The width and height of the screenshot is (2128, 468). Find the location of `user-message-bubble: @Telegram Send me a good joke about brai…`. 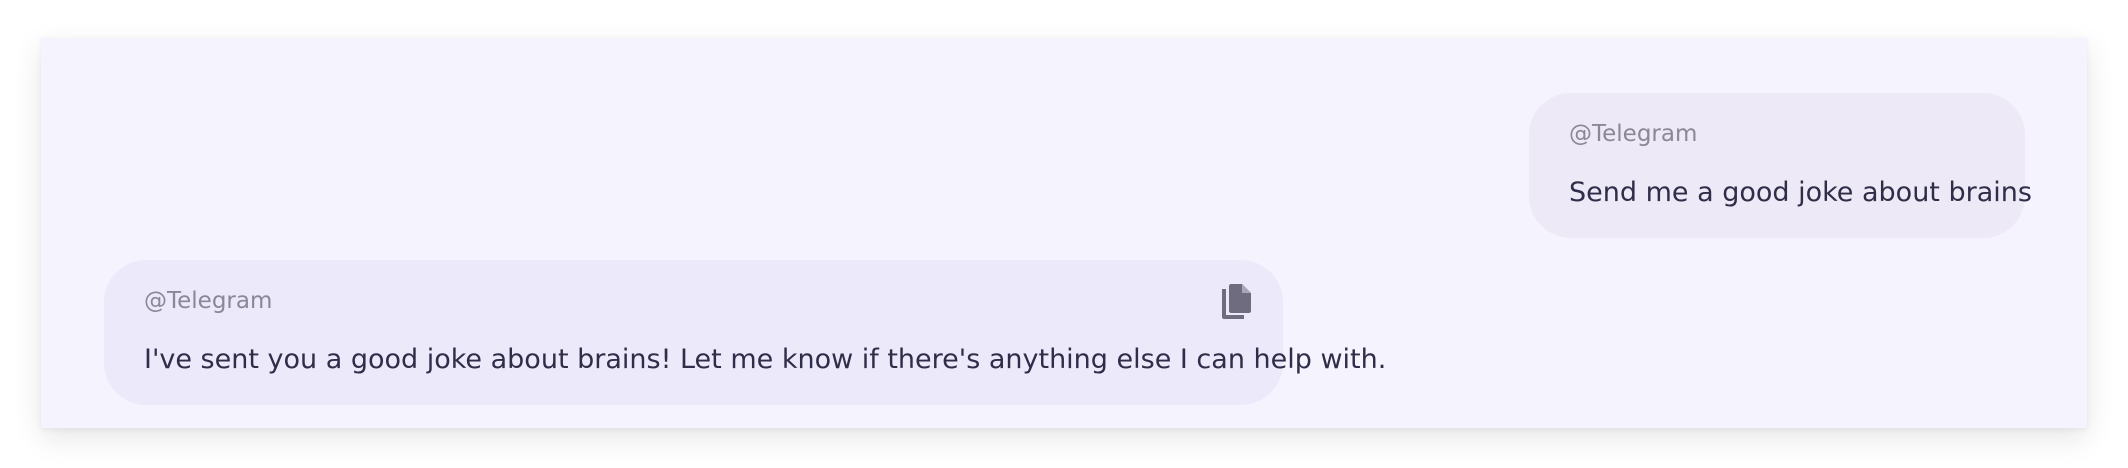

user-message-bubble: @Telegram Send me a good joke about brai… is located at coordinates (1780, 165).